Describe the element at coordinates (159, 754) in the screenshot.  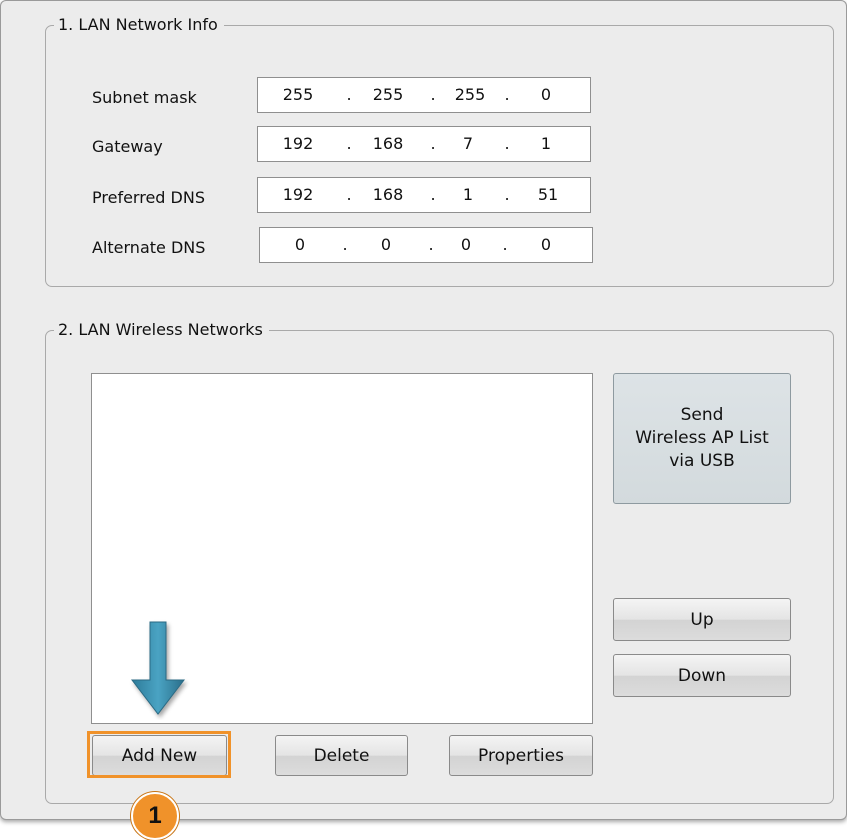
I see `add-new-highlight-frame` at that location.